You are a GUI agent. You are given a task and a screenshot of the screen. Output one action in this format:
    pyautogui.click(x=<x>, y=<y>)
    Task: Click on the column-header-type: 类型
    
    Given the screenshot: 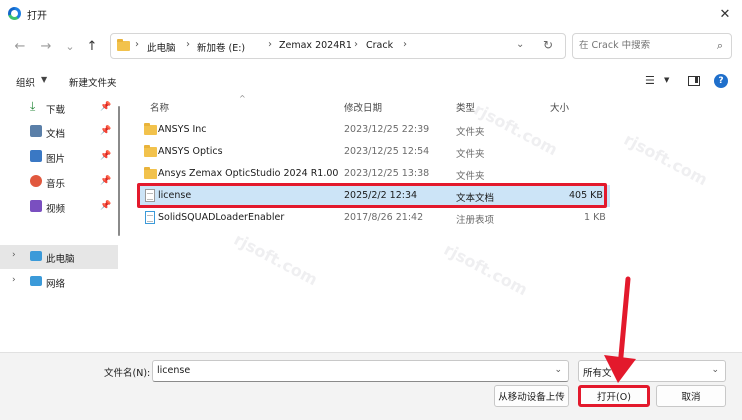 What is the action you would take?
    pyautogui.click(x=465, y=107)
    